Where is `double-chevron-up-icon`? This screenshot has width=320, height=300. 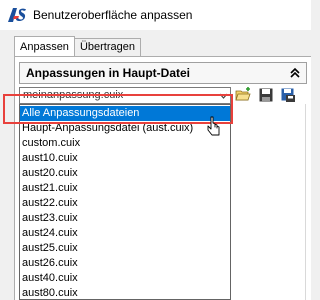
double-chevron-up-icon is located at coordinates (295, 73).